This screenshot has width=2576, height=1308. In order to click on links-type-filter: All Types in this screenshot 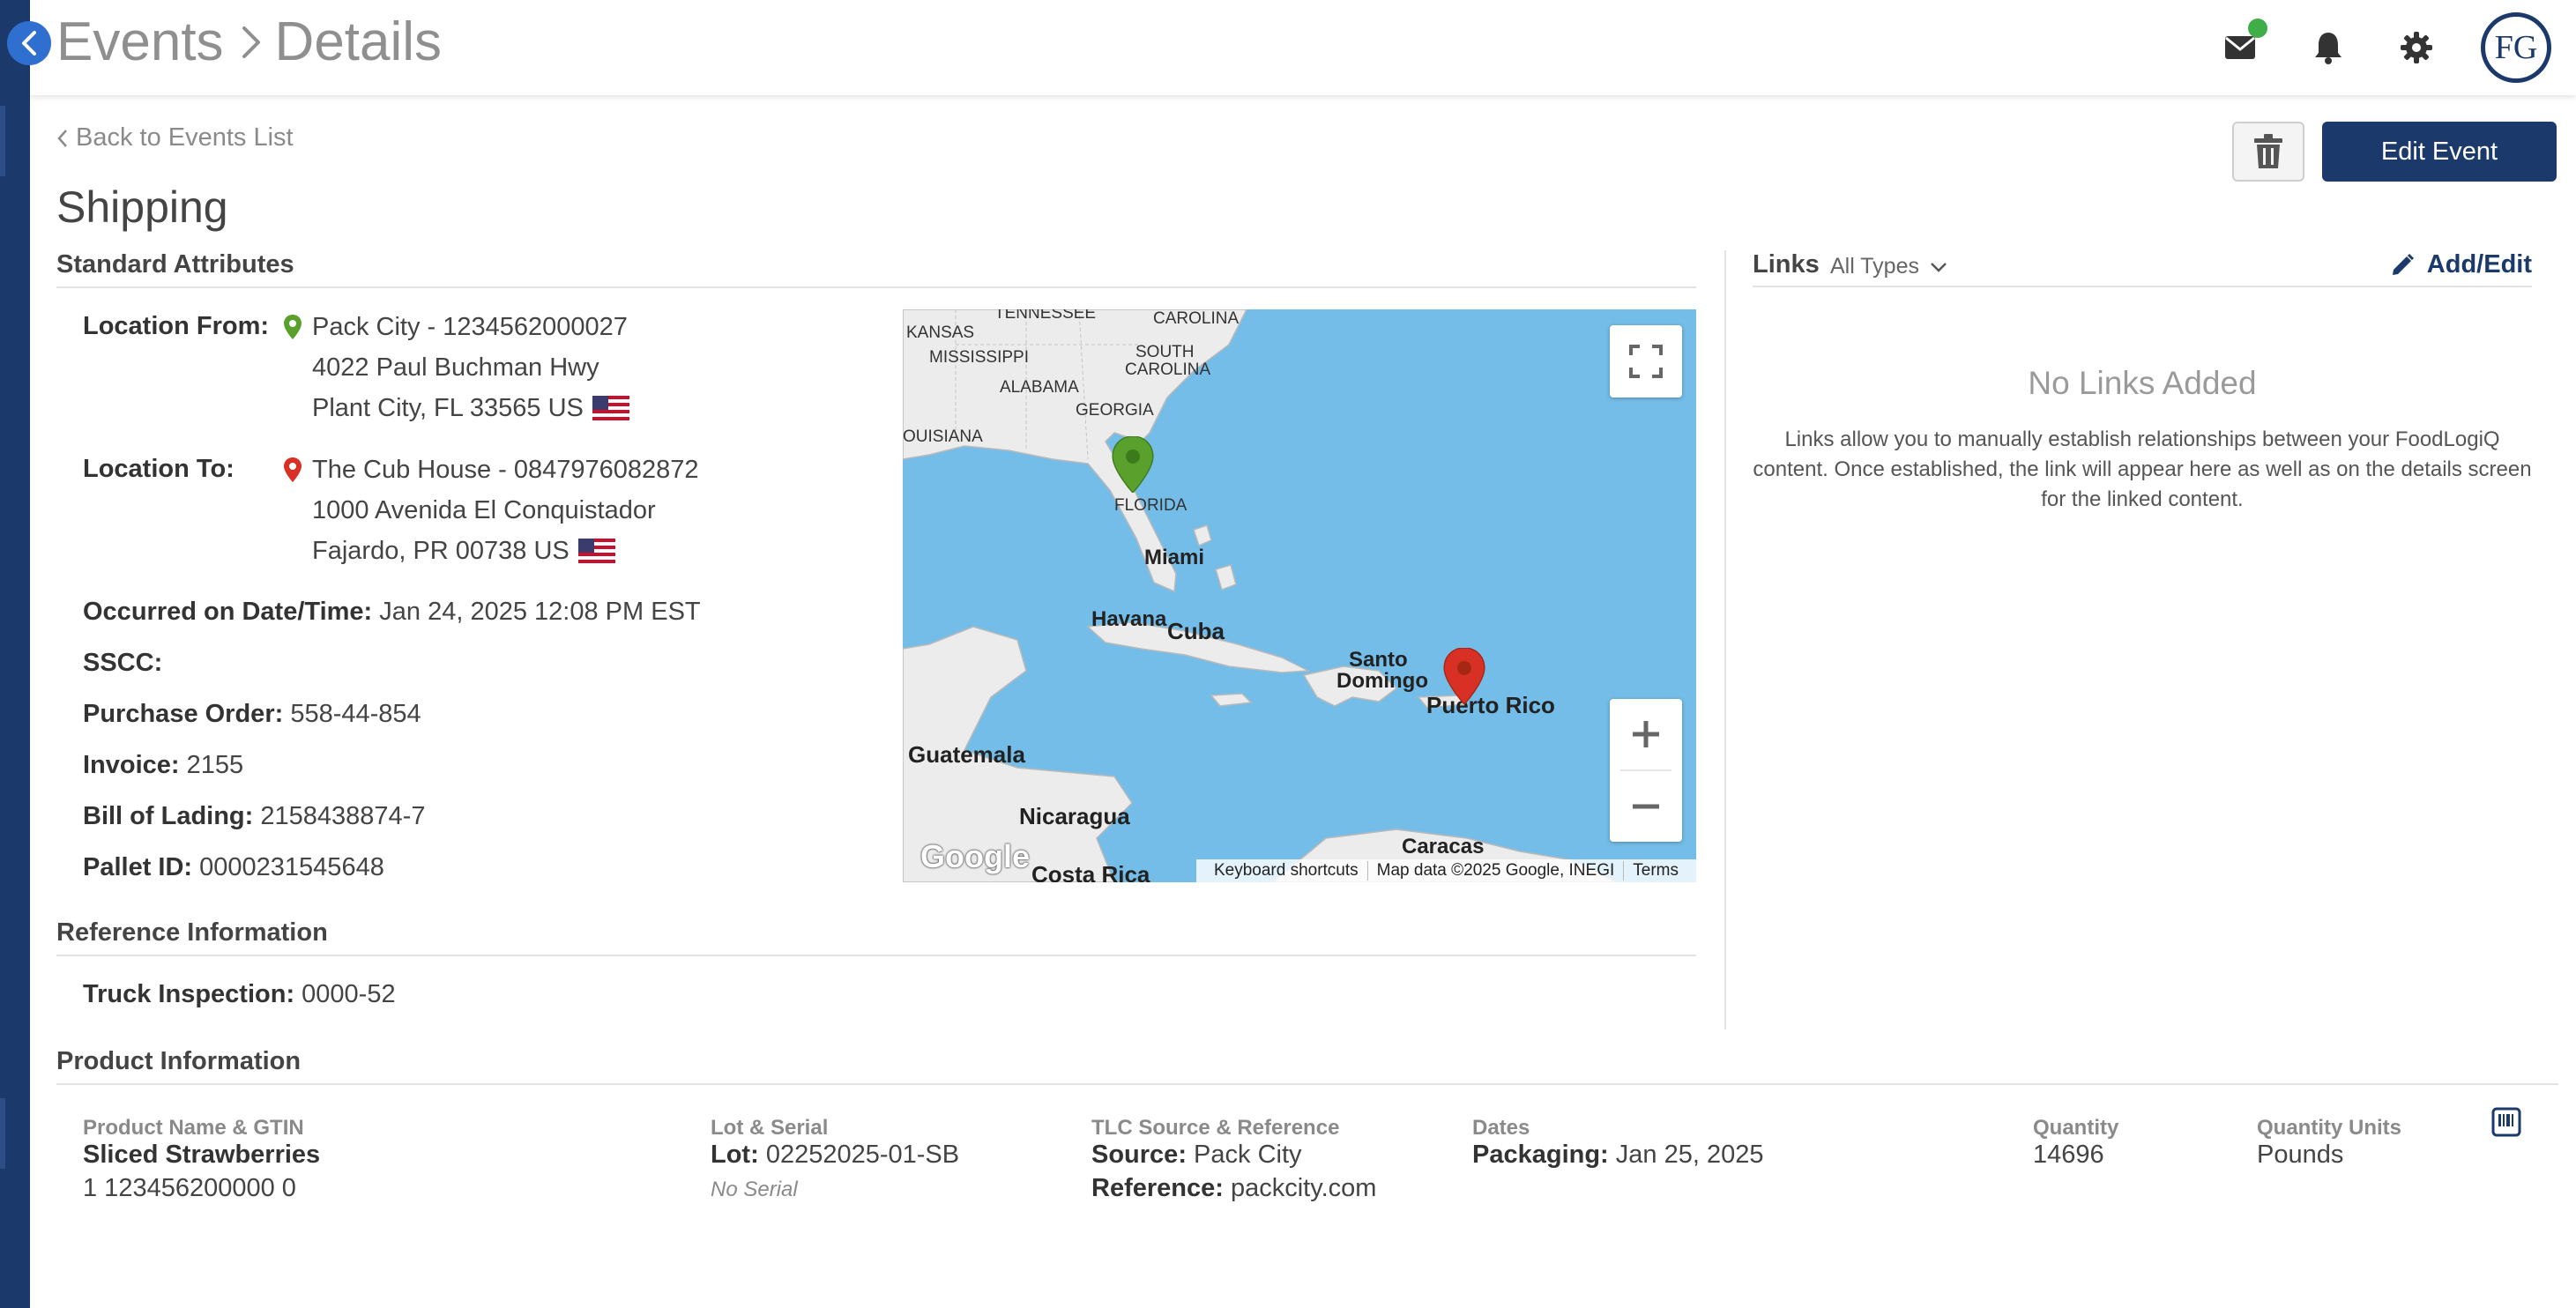, I will do `click(1889, 266)`.